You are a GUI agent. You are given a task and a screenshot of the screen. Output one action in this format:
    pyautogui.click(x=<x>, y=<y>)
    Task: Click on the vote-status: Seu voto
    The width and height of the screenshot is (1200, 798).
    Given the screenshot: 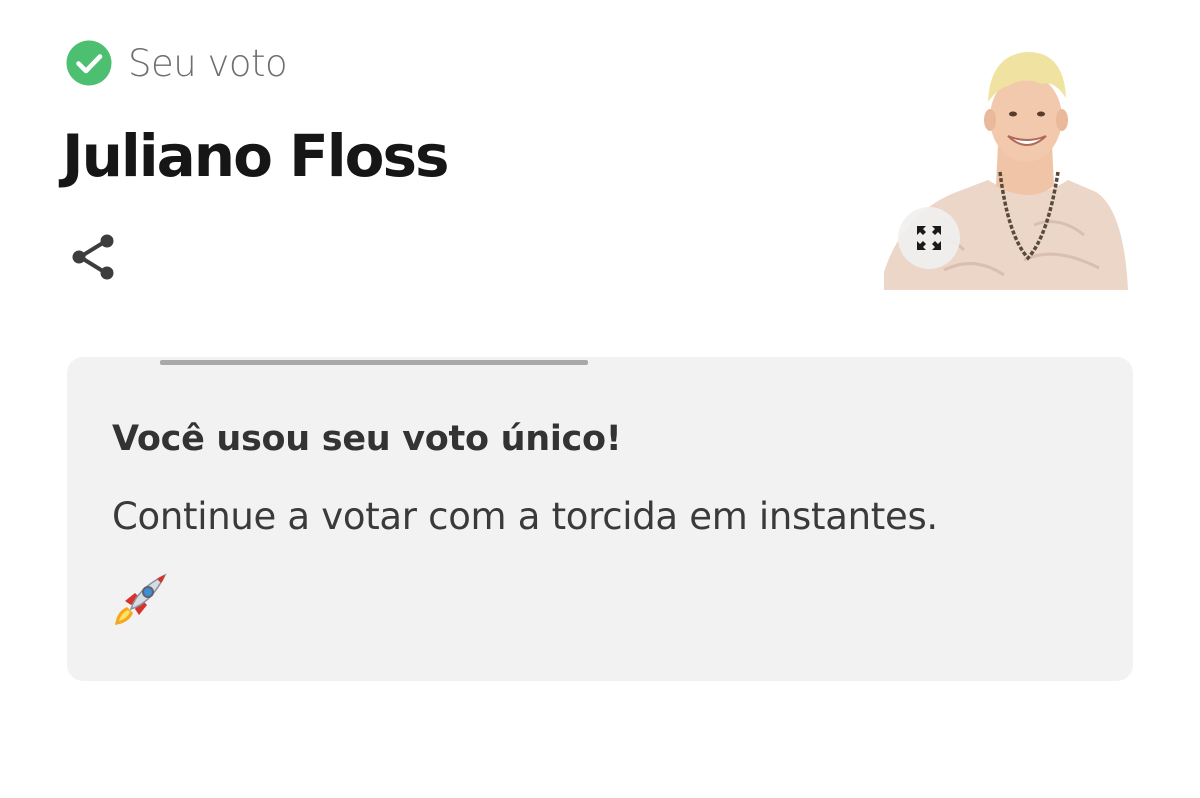 What is the action you would take?
    pyautogui.click(x=177, y=63)
    